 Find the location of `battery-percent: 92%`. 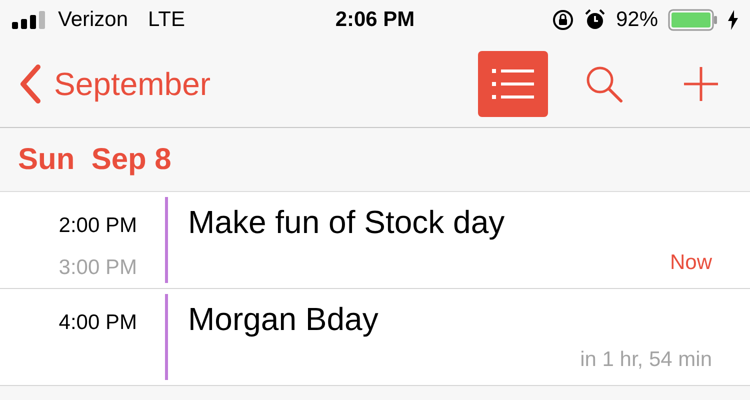

battery-percent: 92% is located at coordinates (637, 20).